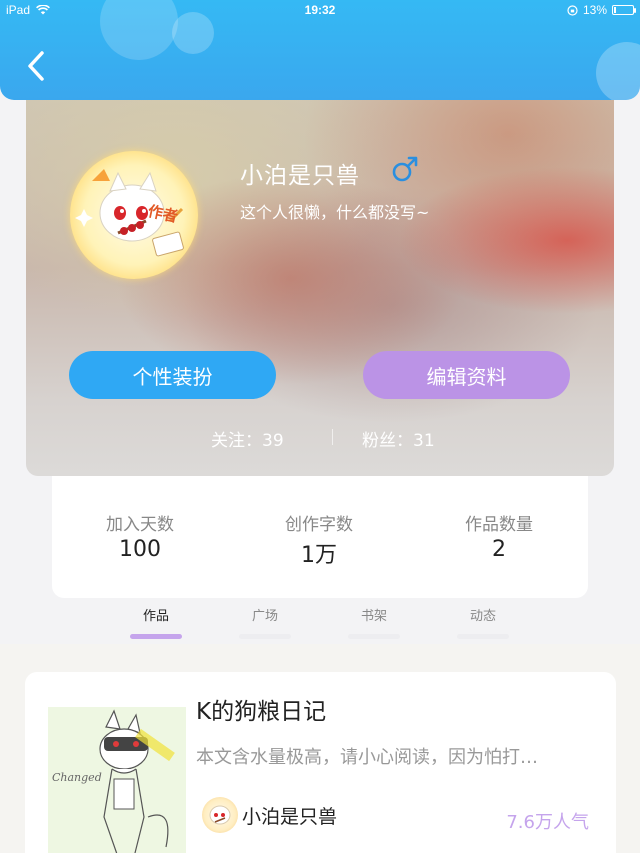  I want to click on work-author: 小泊是只兽, so click(269, 815).